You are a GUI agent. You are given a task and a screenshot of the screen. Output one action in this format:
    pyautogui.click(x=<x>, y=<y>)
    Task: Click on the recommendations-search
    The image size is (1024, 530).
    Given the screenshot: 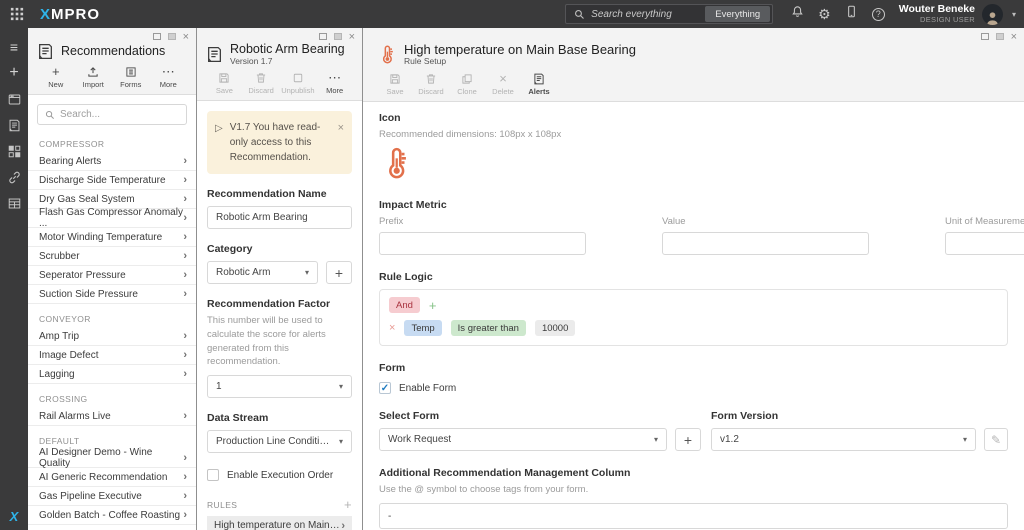 What is the action you would take?
    pyautogui.click(x=112, y=114)
    